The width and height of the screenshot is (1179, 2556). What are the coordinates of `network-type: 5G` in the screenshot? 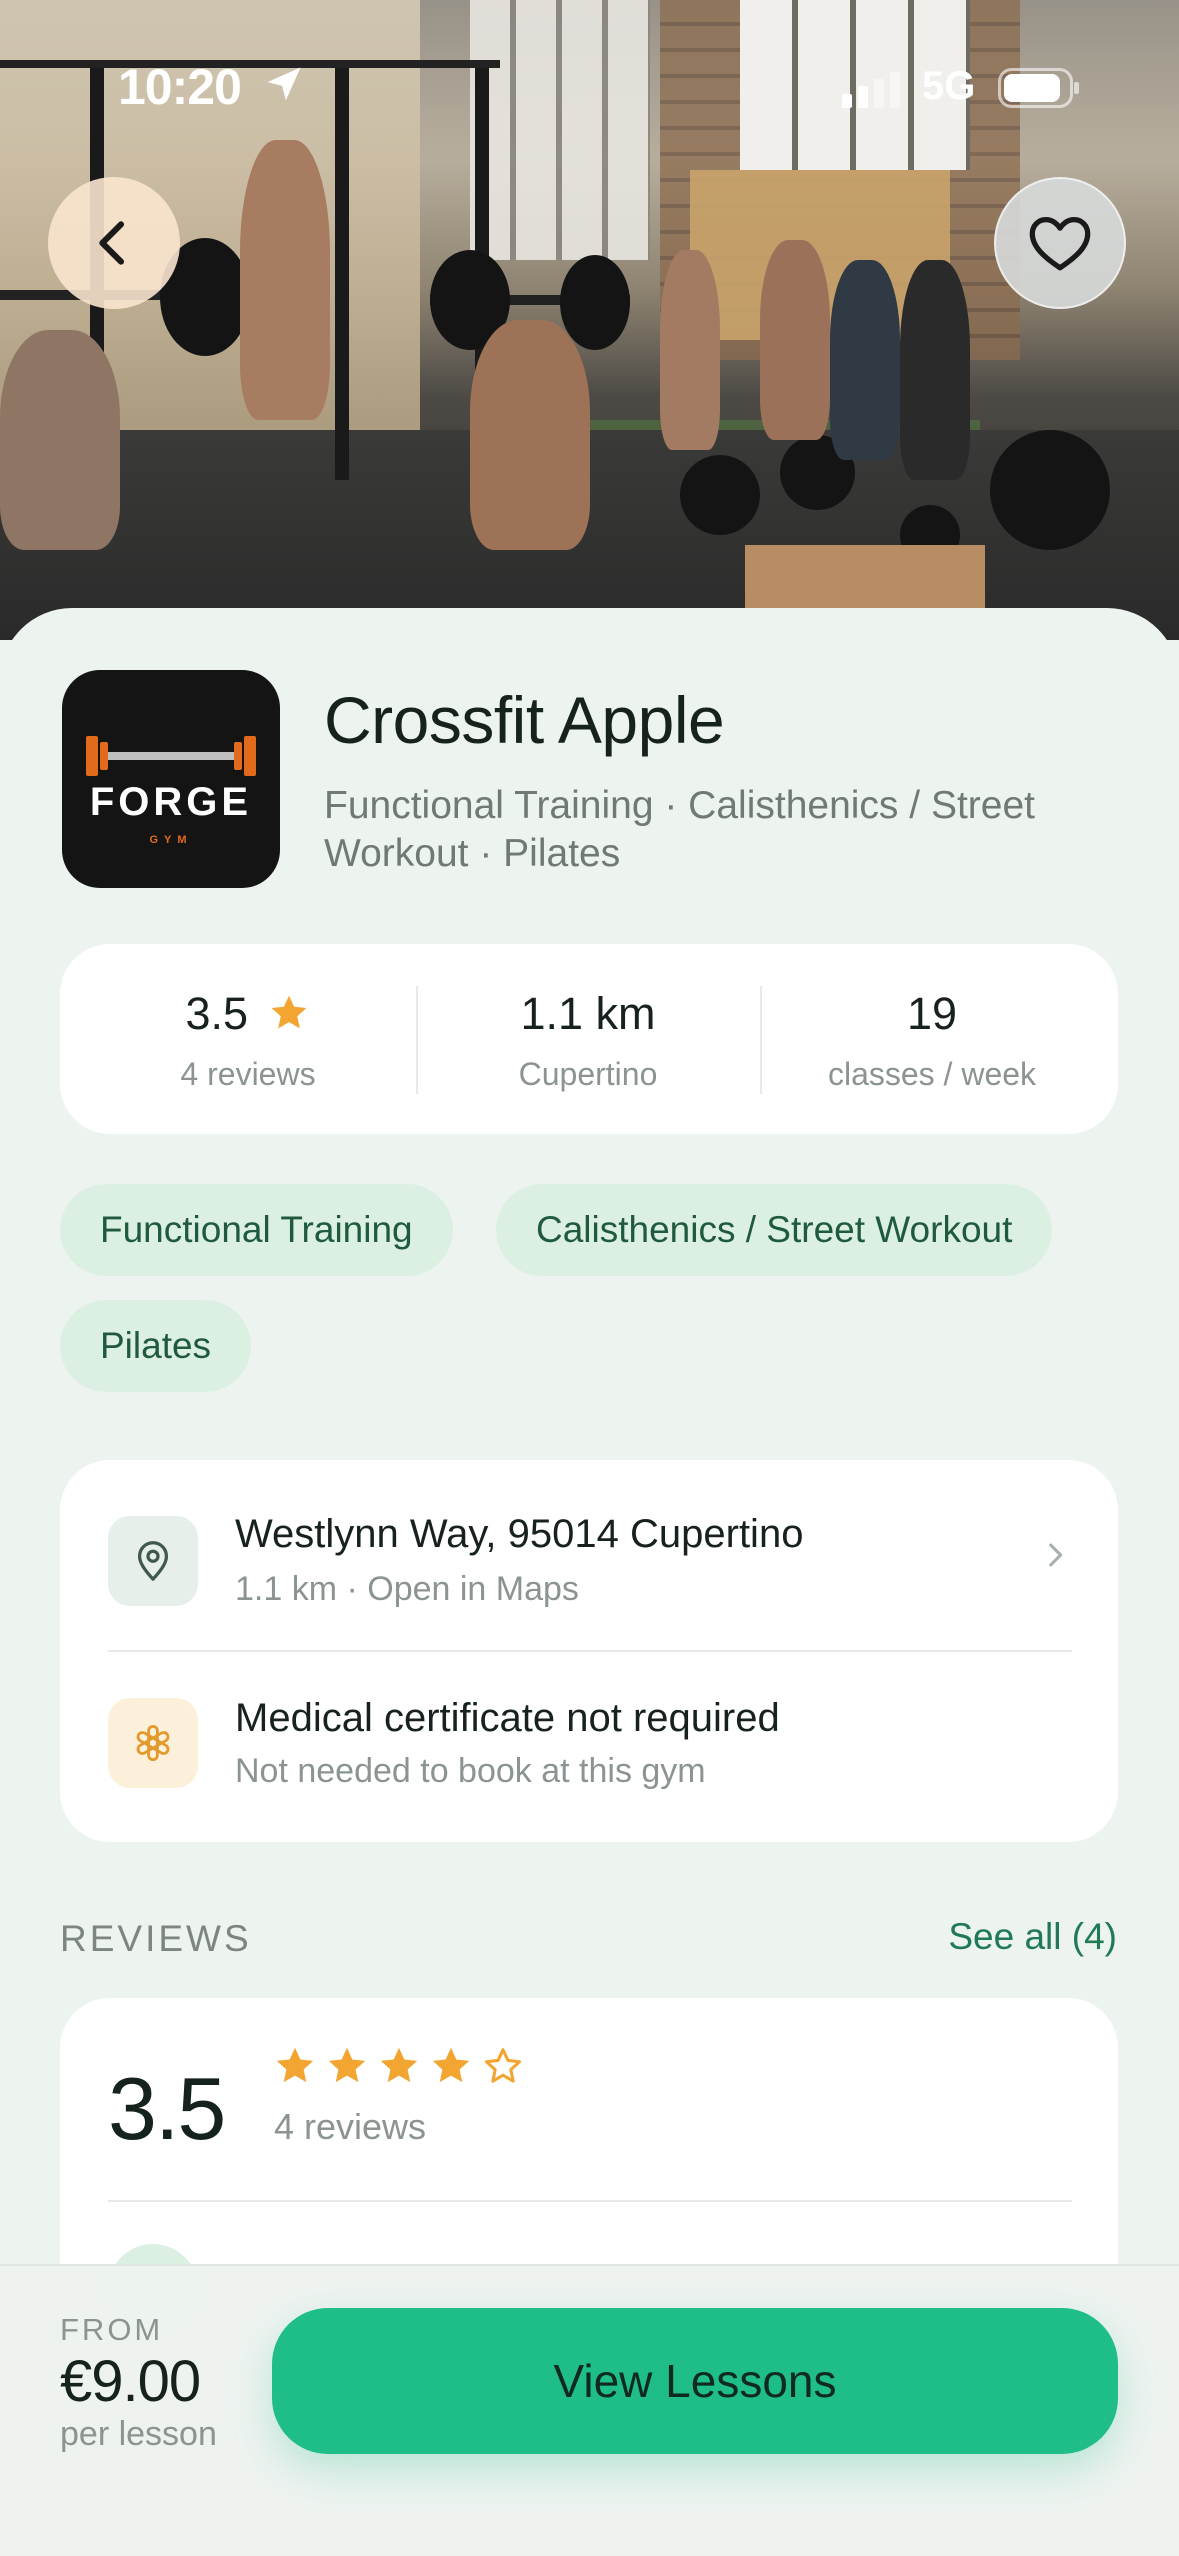 It's located at (949, 86).